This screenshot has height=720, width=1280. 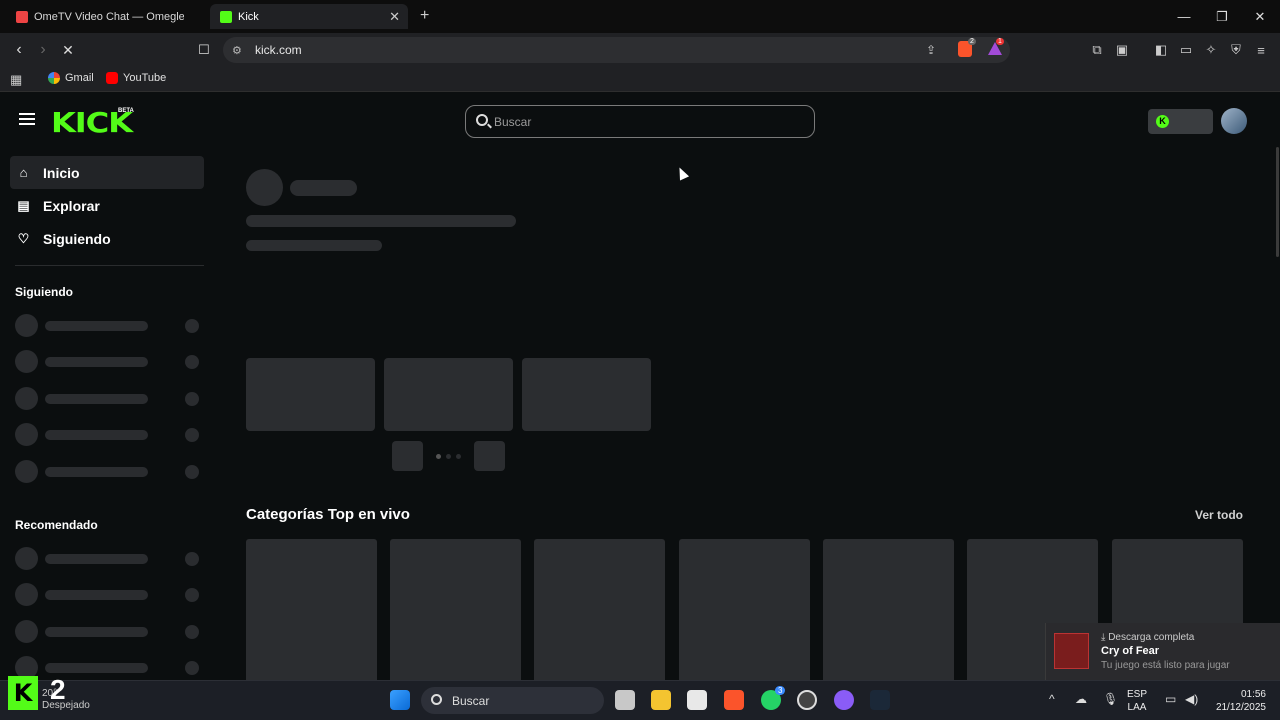 What do you see at coordinates (1253, 694) in the screenshot?
I see `time: 01:56` at bounding box center [1253, 694].